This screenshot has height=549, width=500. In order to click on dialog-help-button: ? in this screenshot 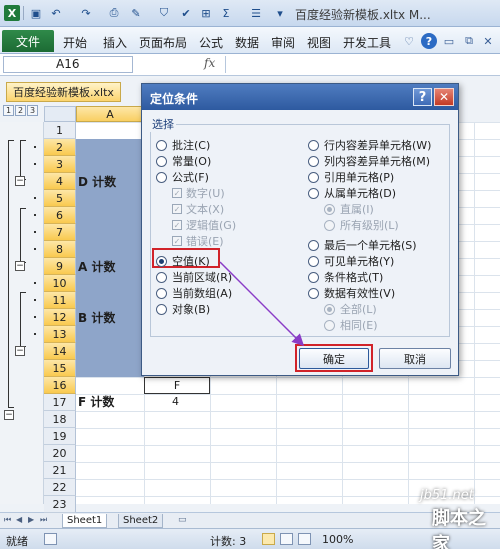, I will do `click(422, 97)`.